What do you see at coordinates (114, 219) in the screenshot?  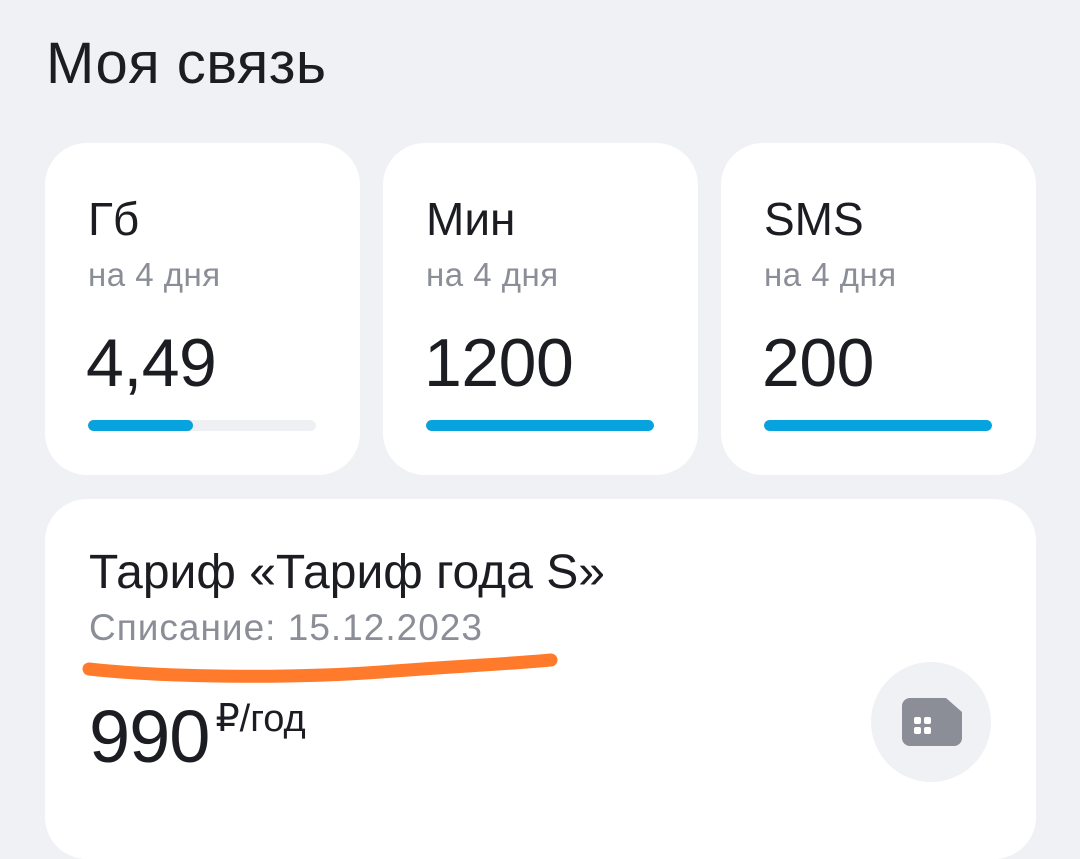 I see `balance-unit: Гб` at bounding box center [114, 219].